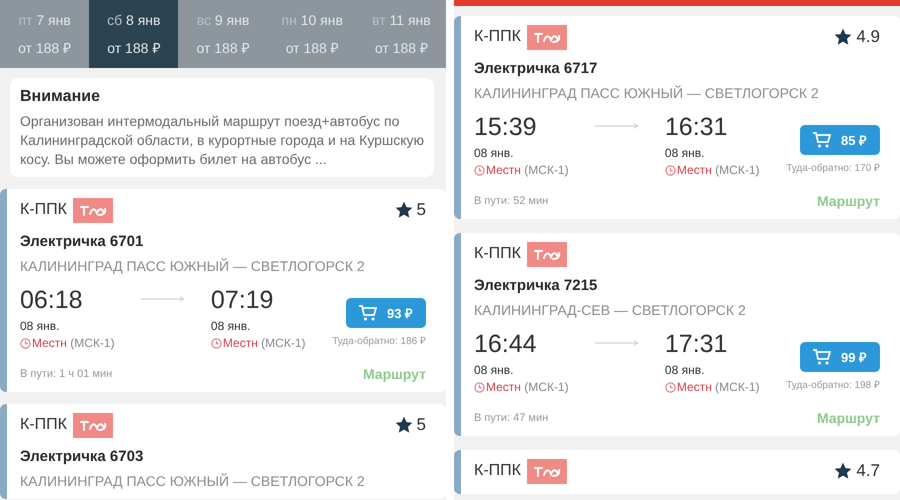  What do you see at coordinates (511, 418) in the screenshot?
I see `travel-time: В пути: 47 мин` at bounding box center [511, 418].